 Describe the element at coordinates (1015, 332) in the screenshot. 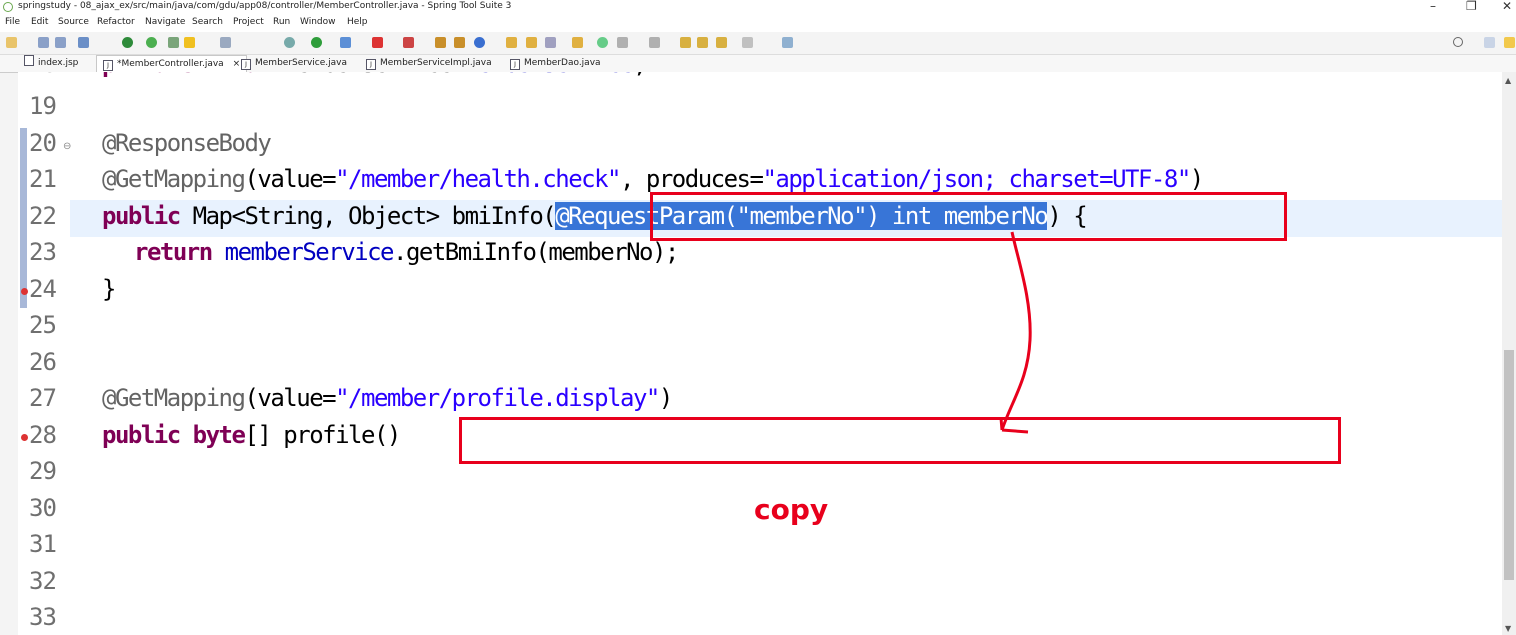

I see `annotation-arrow` at that location.